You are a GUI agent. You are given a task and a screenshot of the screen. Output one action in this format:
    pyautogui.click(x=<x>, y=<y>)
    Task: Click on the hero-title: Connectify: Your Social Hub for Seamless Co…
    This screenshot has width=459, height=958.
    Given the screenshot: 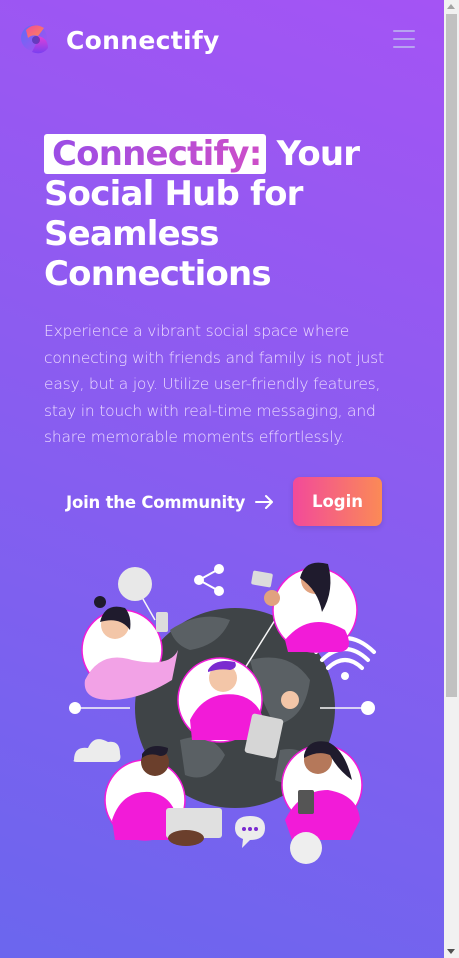 What is the action you would take?
    pyautogui.click(x=234, y=214)
    